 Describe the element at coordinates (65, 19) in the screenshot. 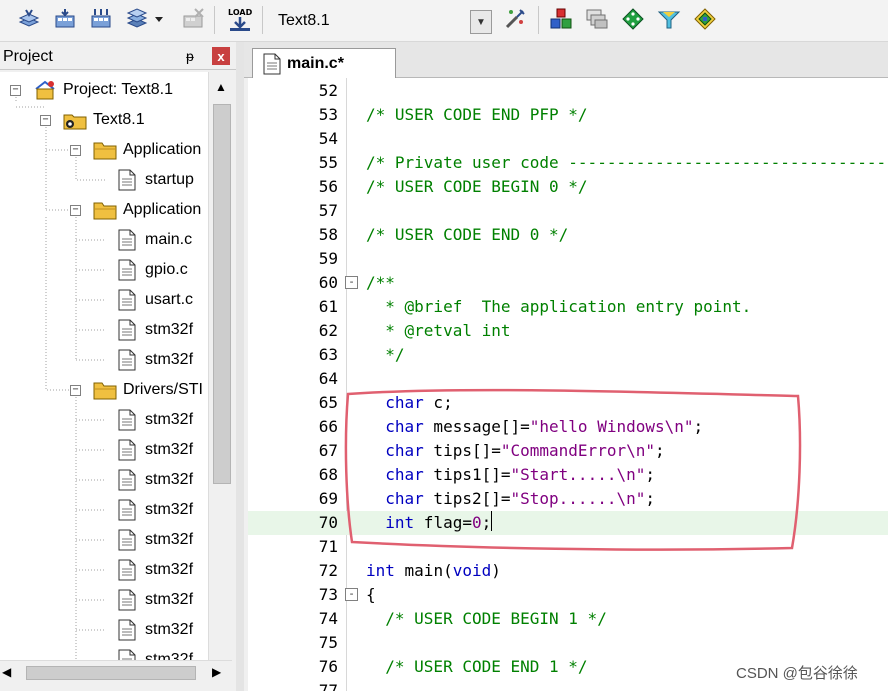

I see `build-icon` at that location.